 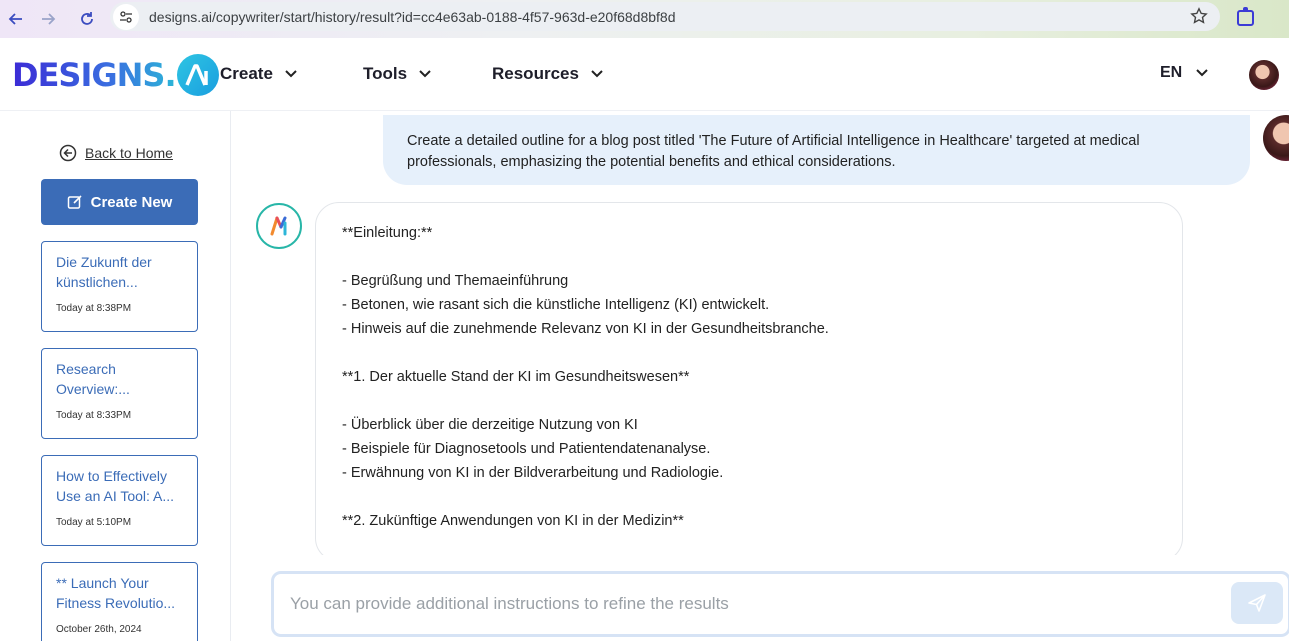 I want to click on refine-input-box, so click(x=780, y=604).